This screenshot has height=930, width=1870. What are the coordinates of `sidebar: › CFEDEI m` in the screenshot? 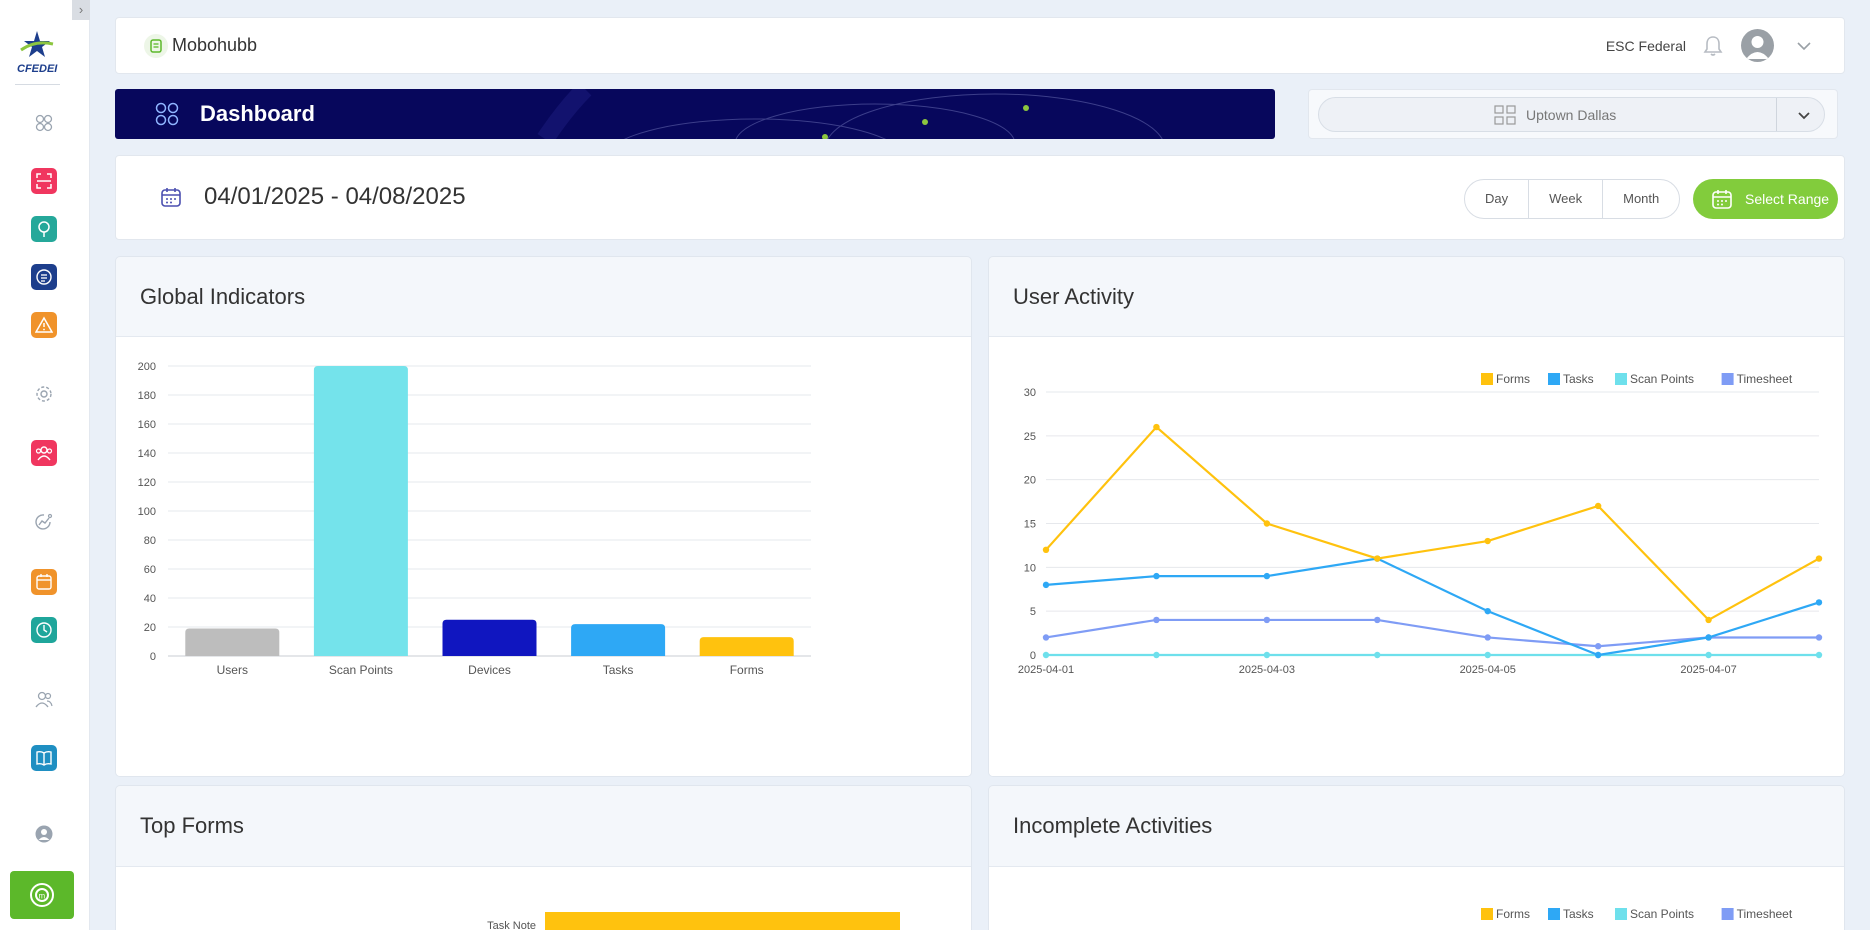 It's located at (45, 465).